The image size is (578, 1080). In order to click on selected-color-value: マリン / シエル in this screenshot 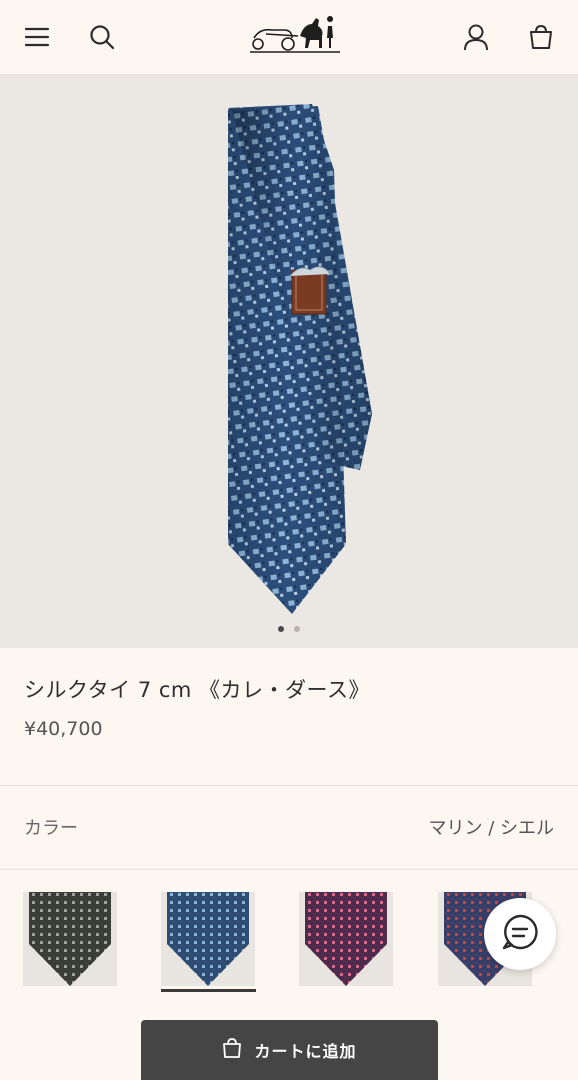, I will do `click(491, 828)`.